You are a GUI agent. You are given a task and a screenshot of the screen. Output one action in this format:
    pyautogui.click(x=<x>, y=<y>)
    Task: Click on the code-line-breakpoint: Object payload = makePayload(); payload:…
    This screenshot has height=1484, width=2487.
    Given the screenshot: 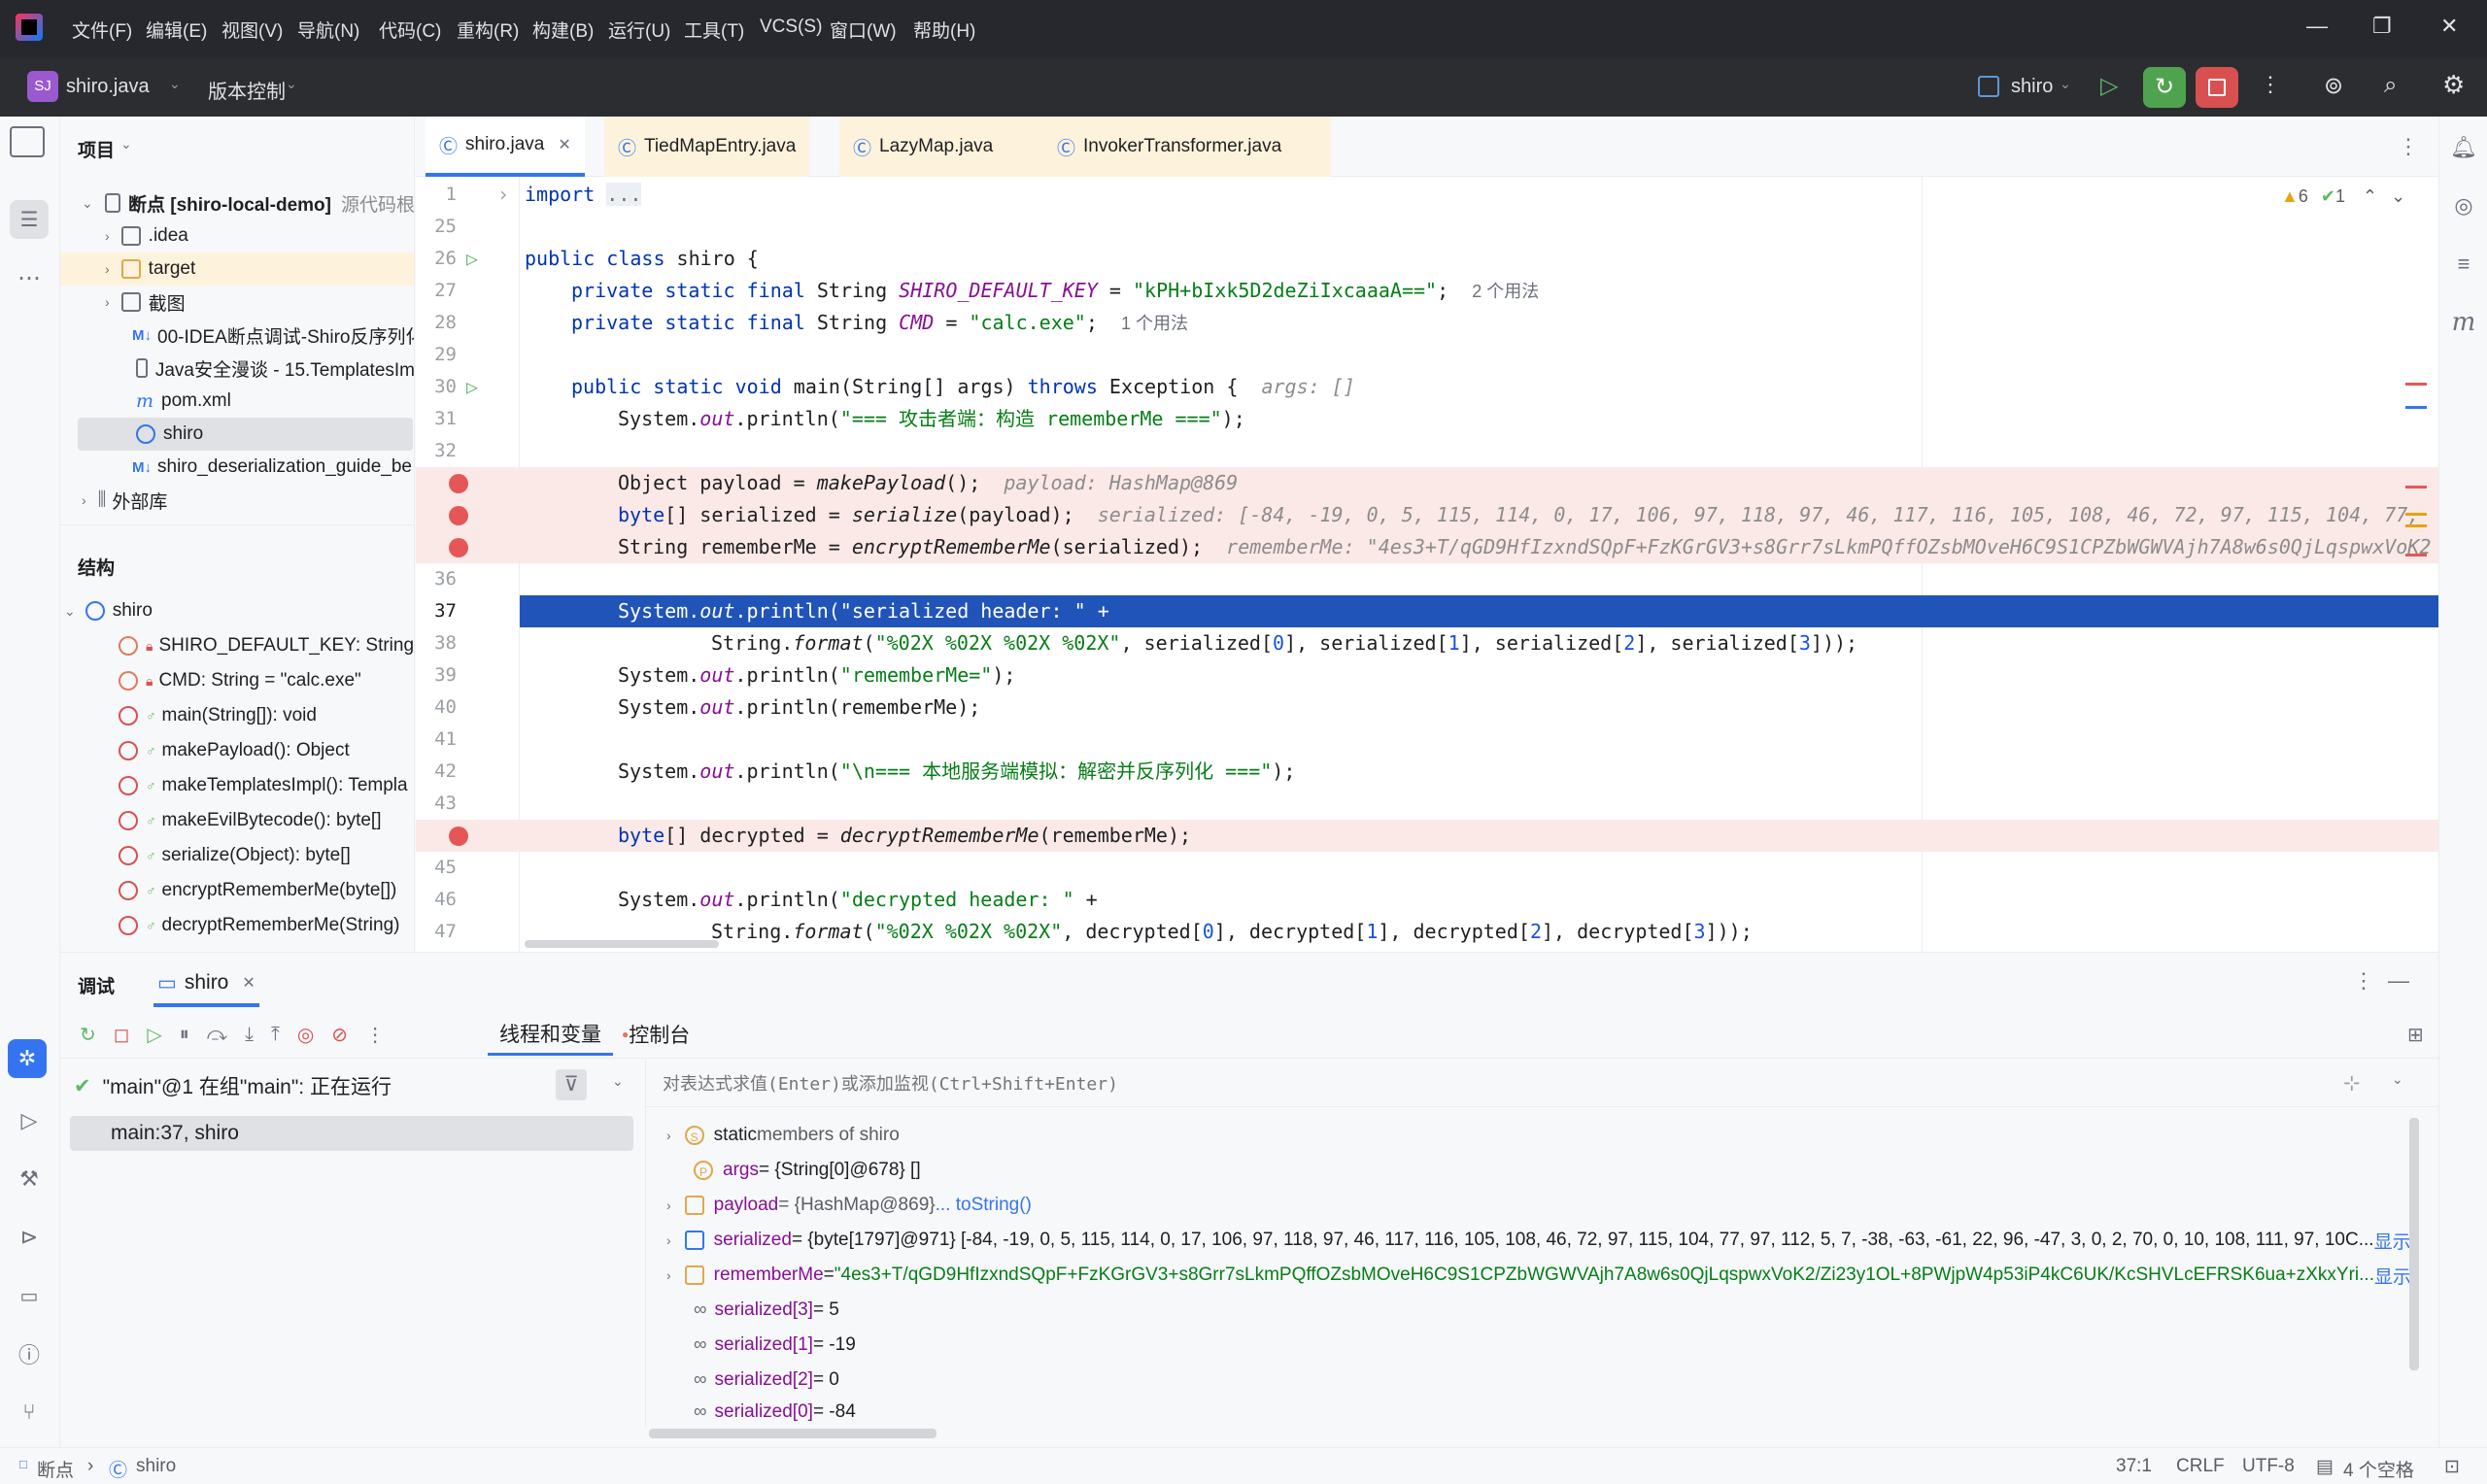 What is the action you would take?
    pyautogui.click(x=1427, y=483)
    